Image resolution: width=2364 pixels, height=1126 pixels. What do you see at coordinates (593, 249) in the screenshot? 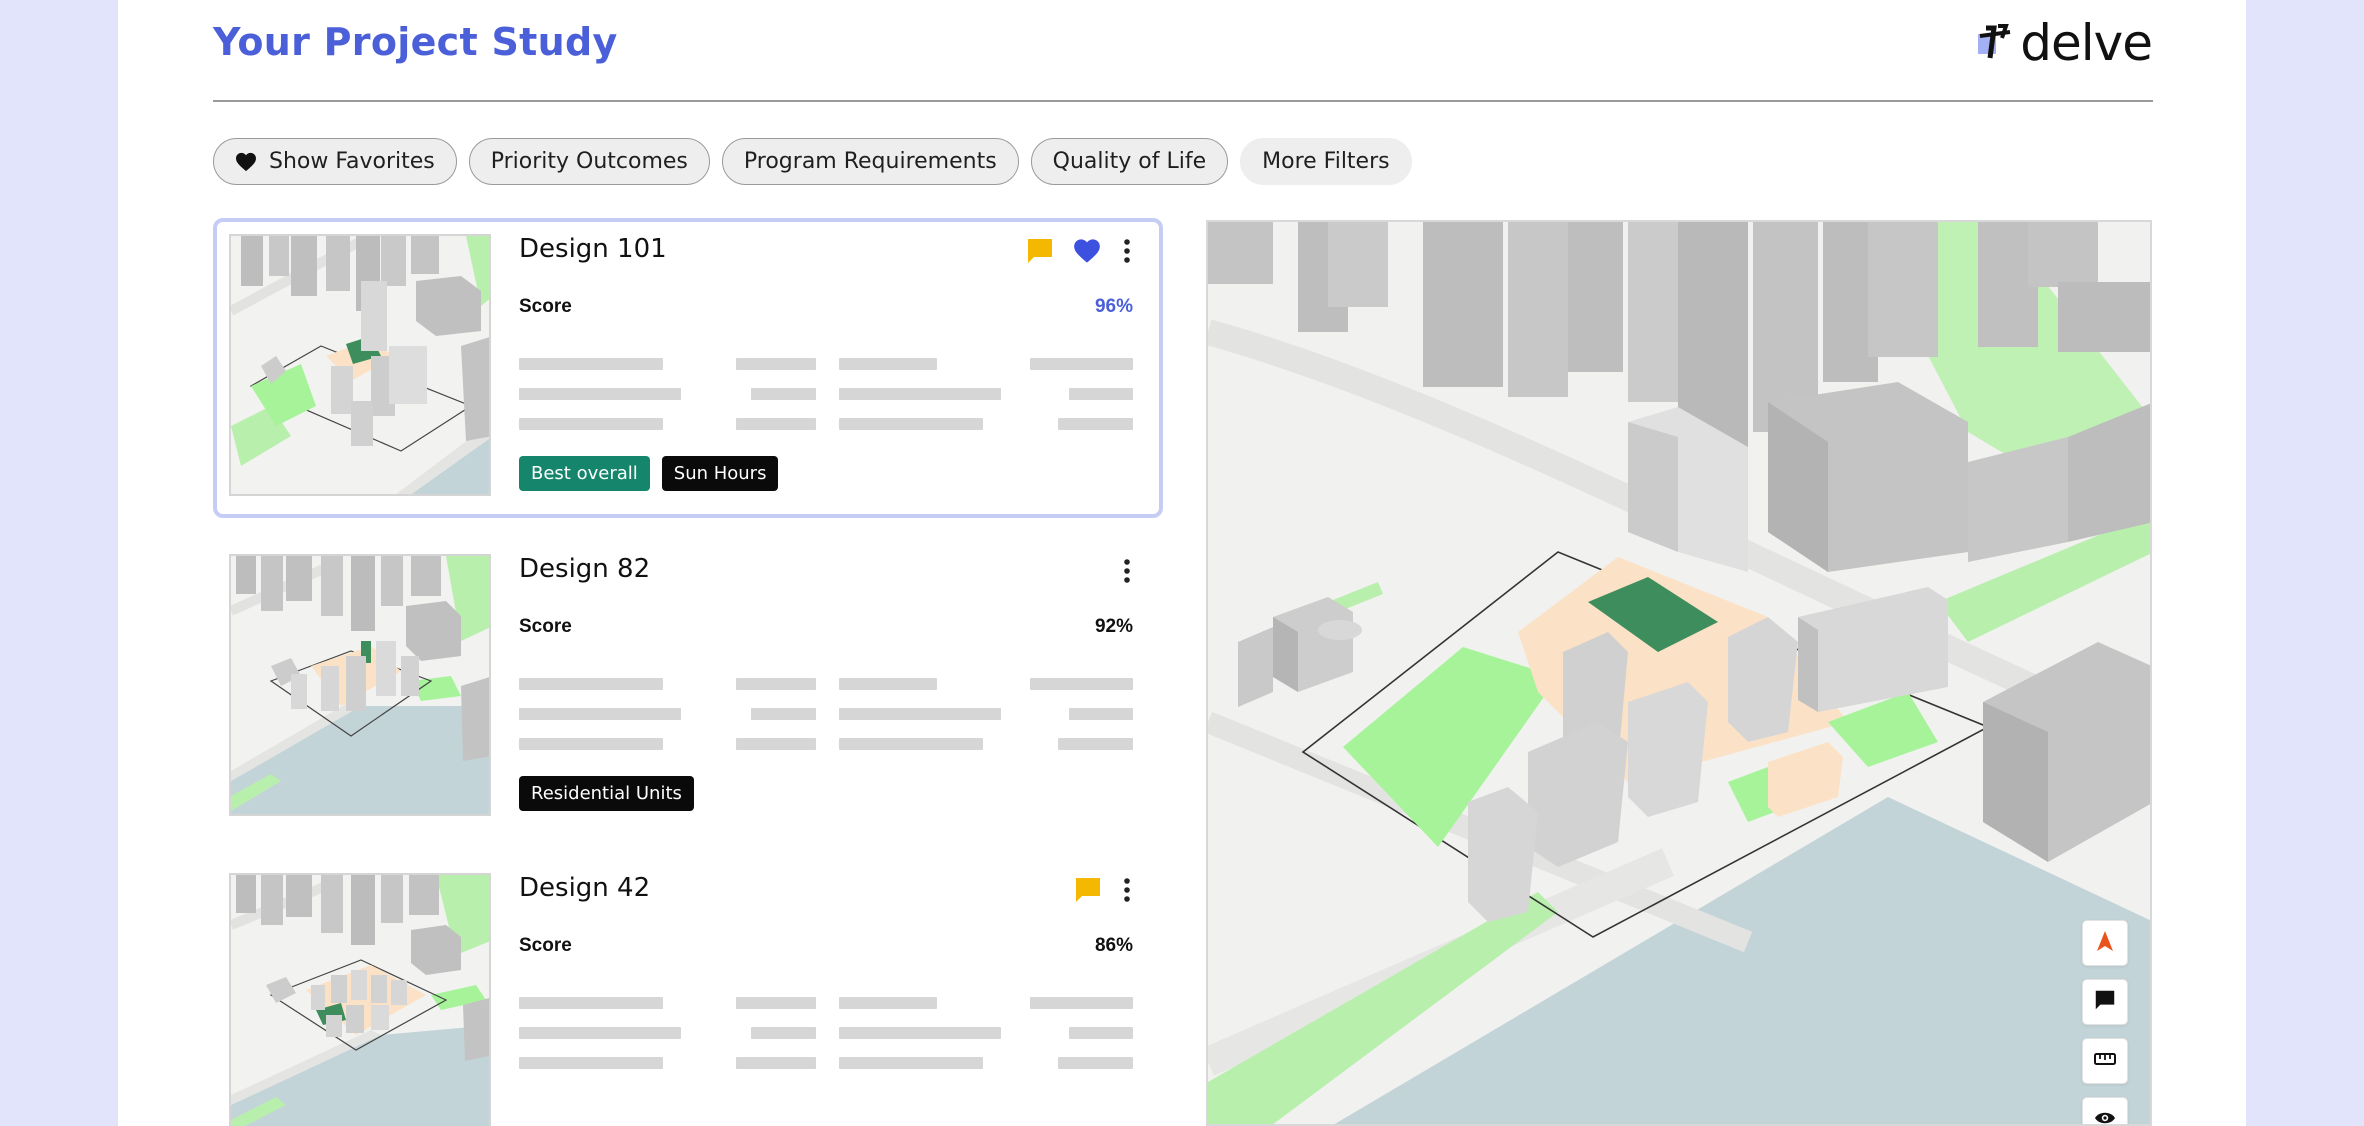
I see `design-name: Design 101` at bounding box center [593, 249].